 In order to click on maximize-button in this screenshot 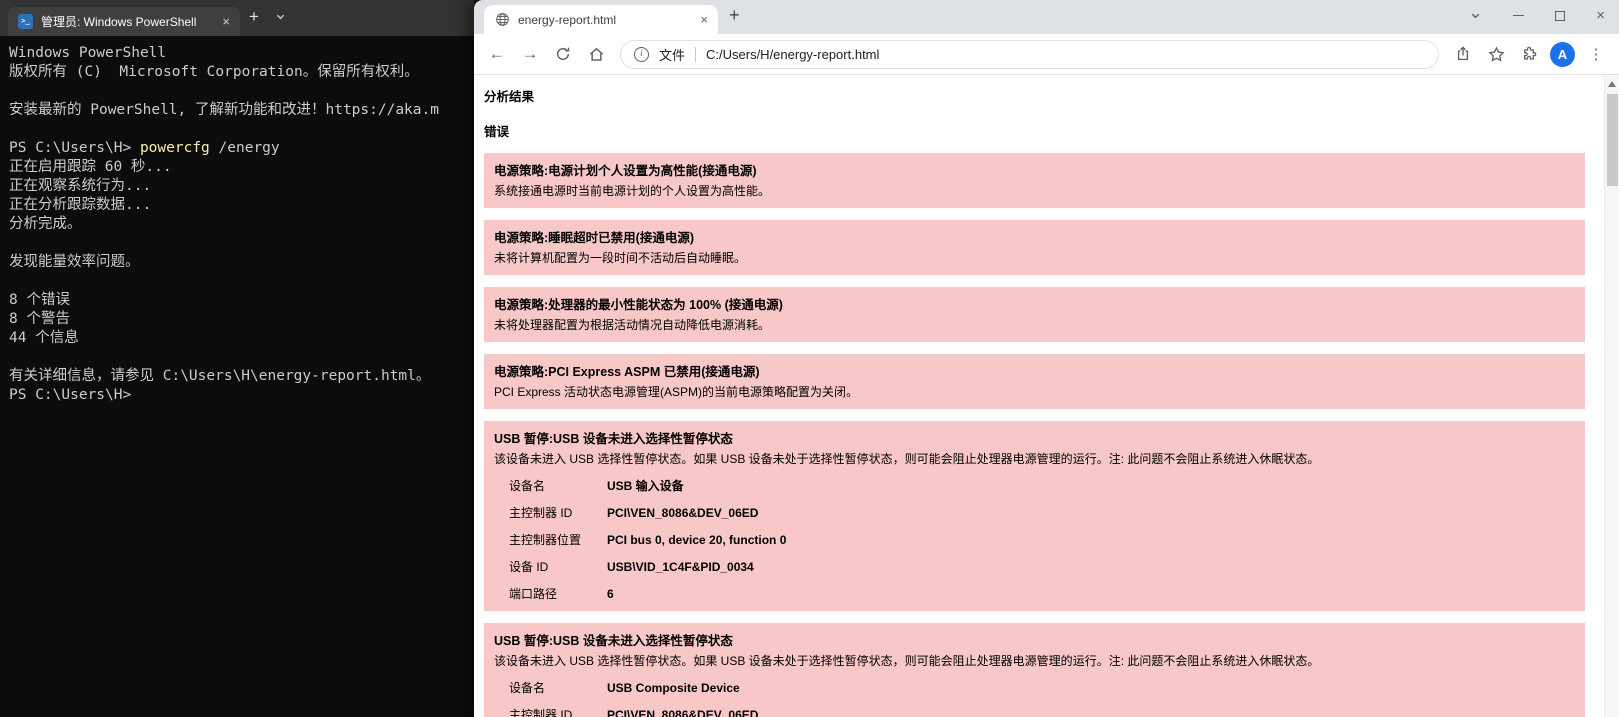, I will do `click(1560, 15)`.